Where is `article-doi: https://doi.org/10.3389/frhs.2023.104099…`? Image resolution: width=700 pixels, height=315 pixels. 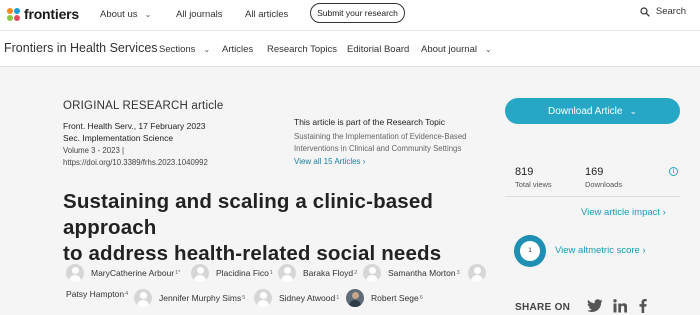 article-doi: https://doi.org/10.3389/frhs.2023.104099… is located at coordinates (135, 162).